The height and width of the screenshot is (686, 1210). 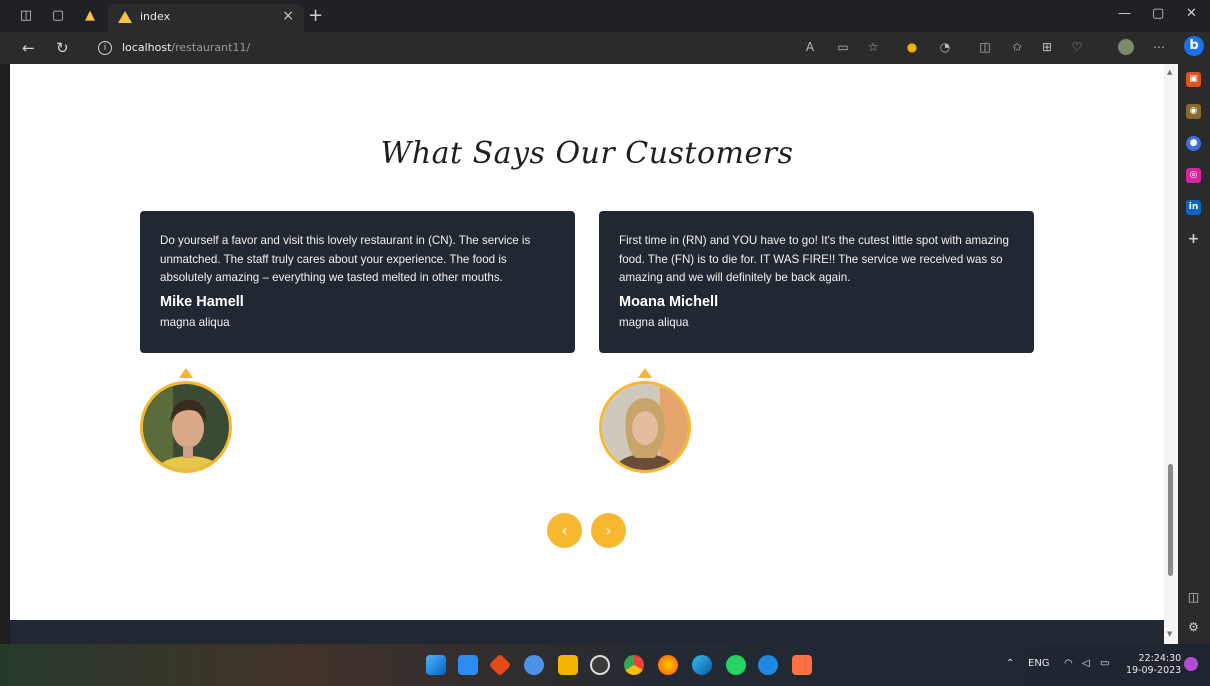 What do you see at coordinates (873, 47) in the screenshot?
I see `favorite-star-icon: ☆` at bounding box center [873, 47].